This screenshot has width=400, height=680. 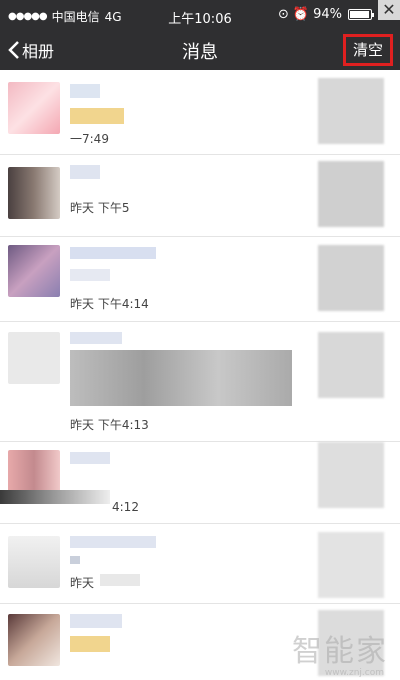 I want to click on status-right: ⊙ ⏰ 94%, so click(x=326, y=14).